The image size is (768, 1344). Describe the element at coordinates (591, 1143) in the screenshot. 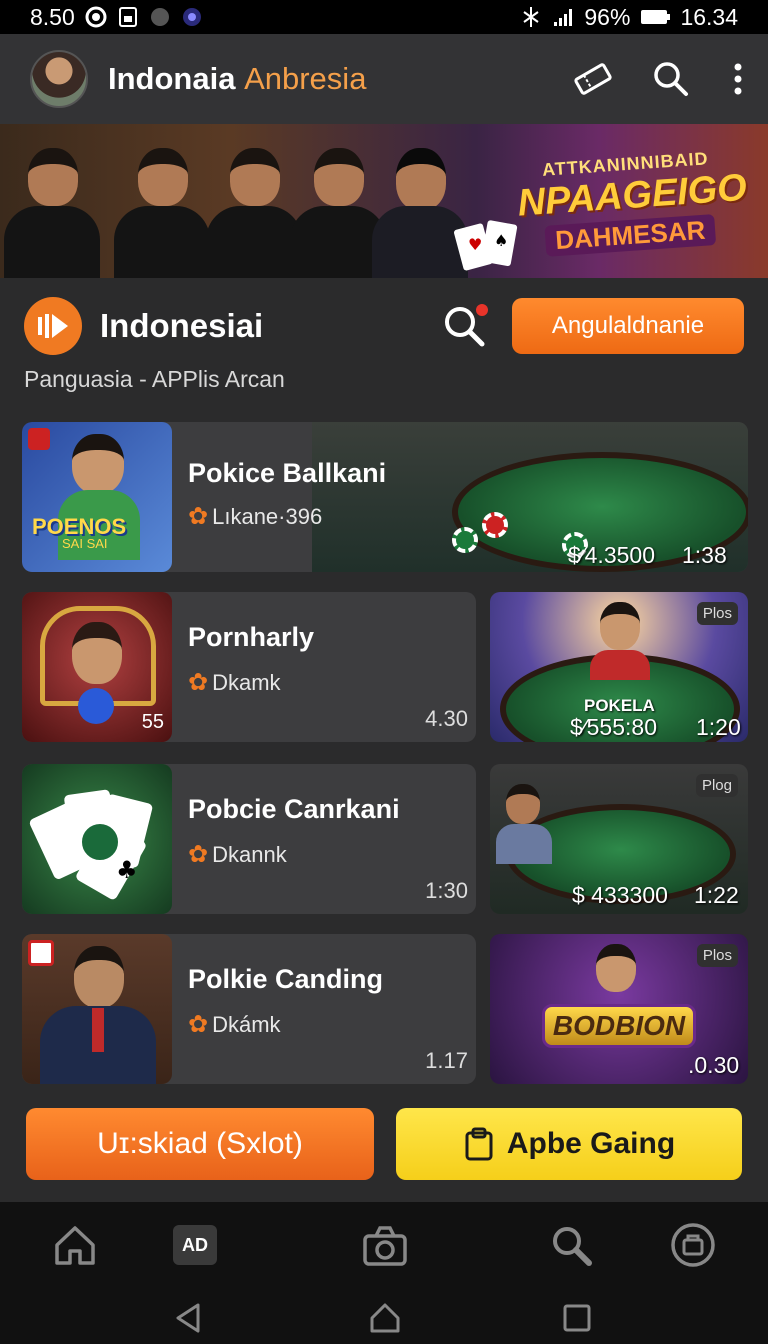

I see `apbe-gaing-label: Apbe Gaing` at that location.